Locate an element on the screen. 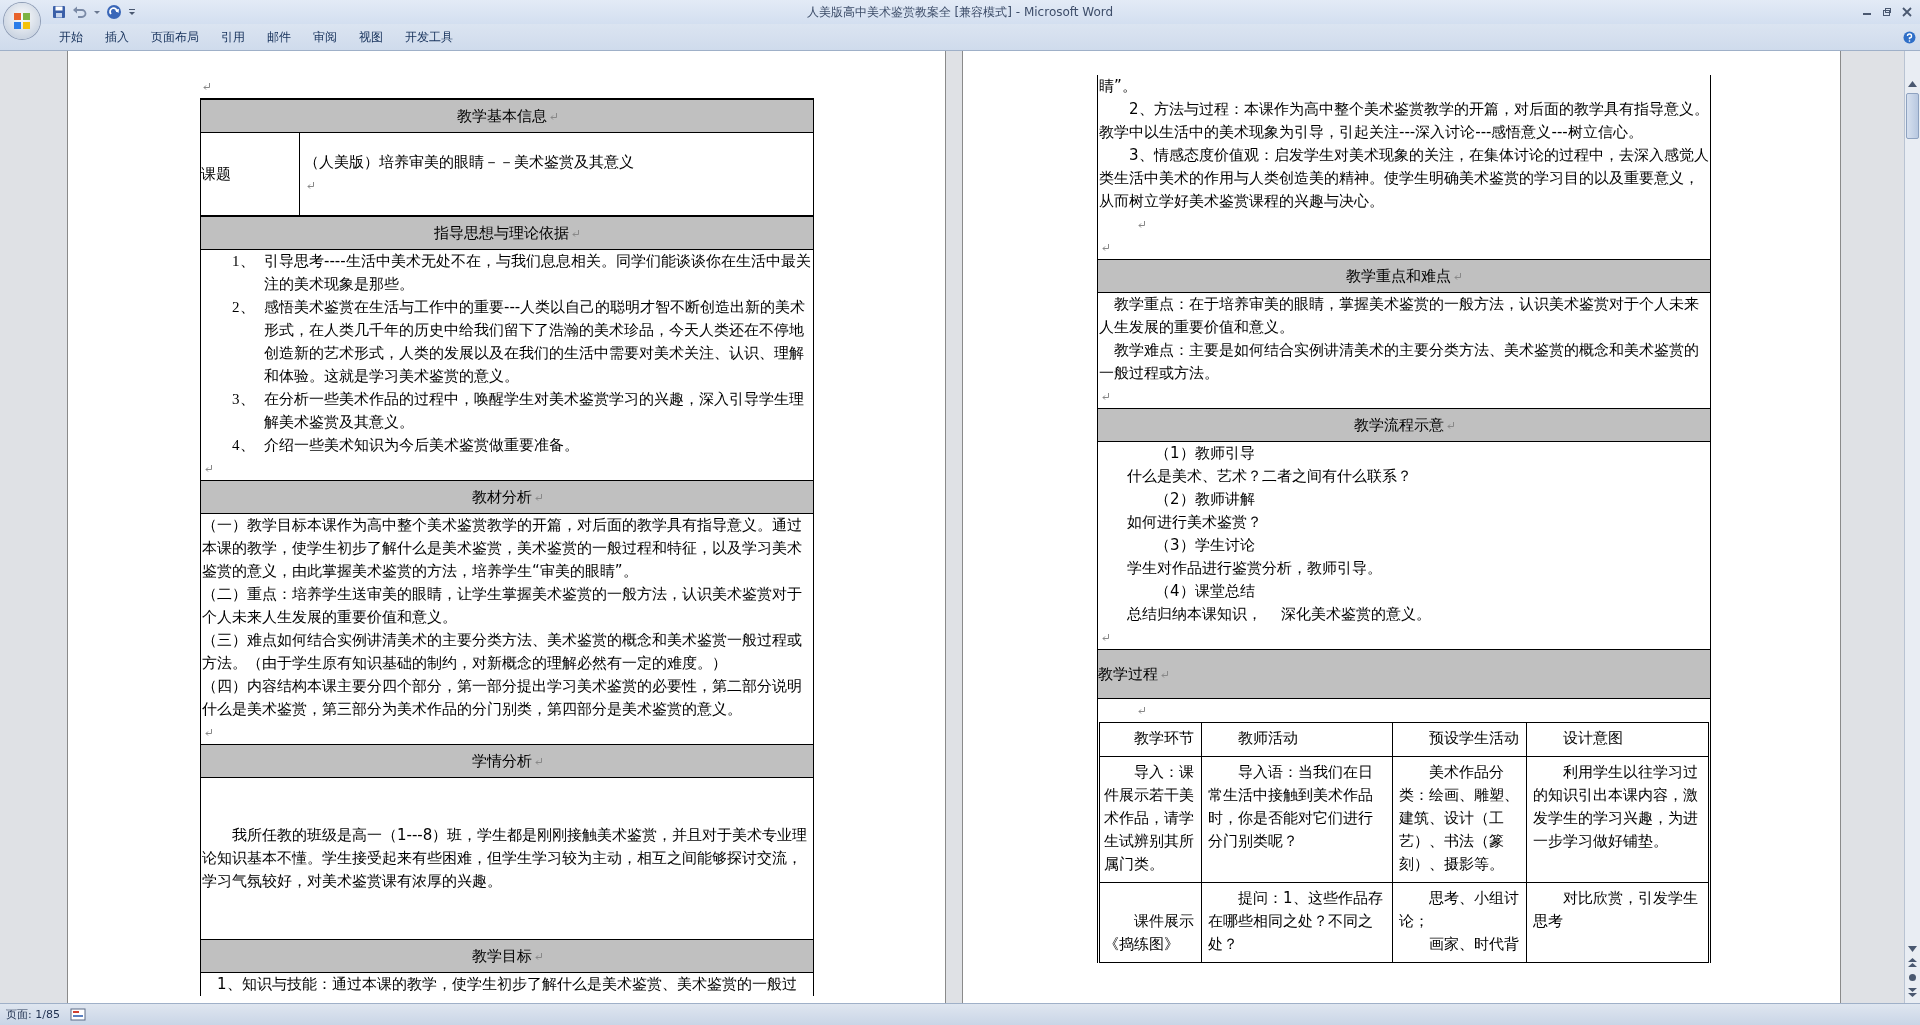  ribbon-tab: 开发工具 is located at coordinates (429, 37).